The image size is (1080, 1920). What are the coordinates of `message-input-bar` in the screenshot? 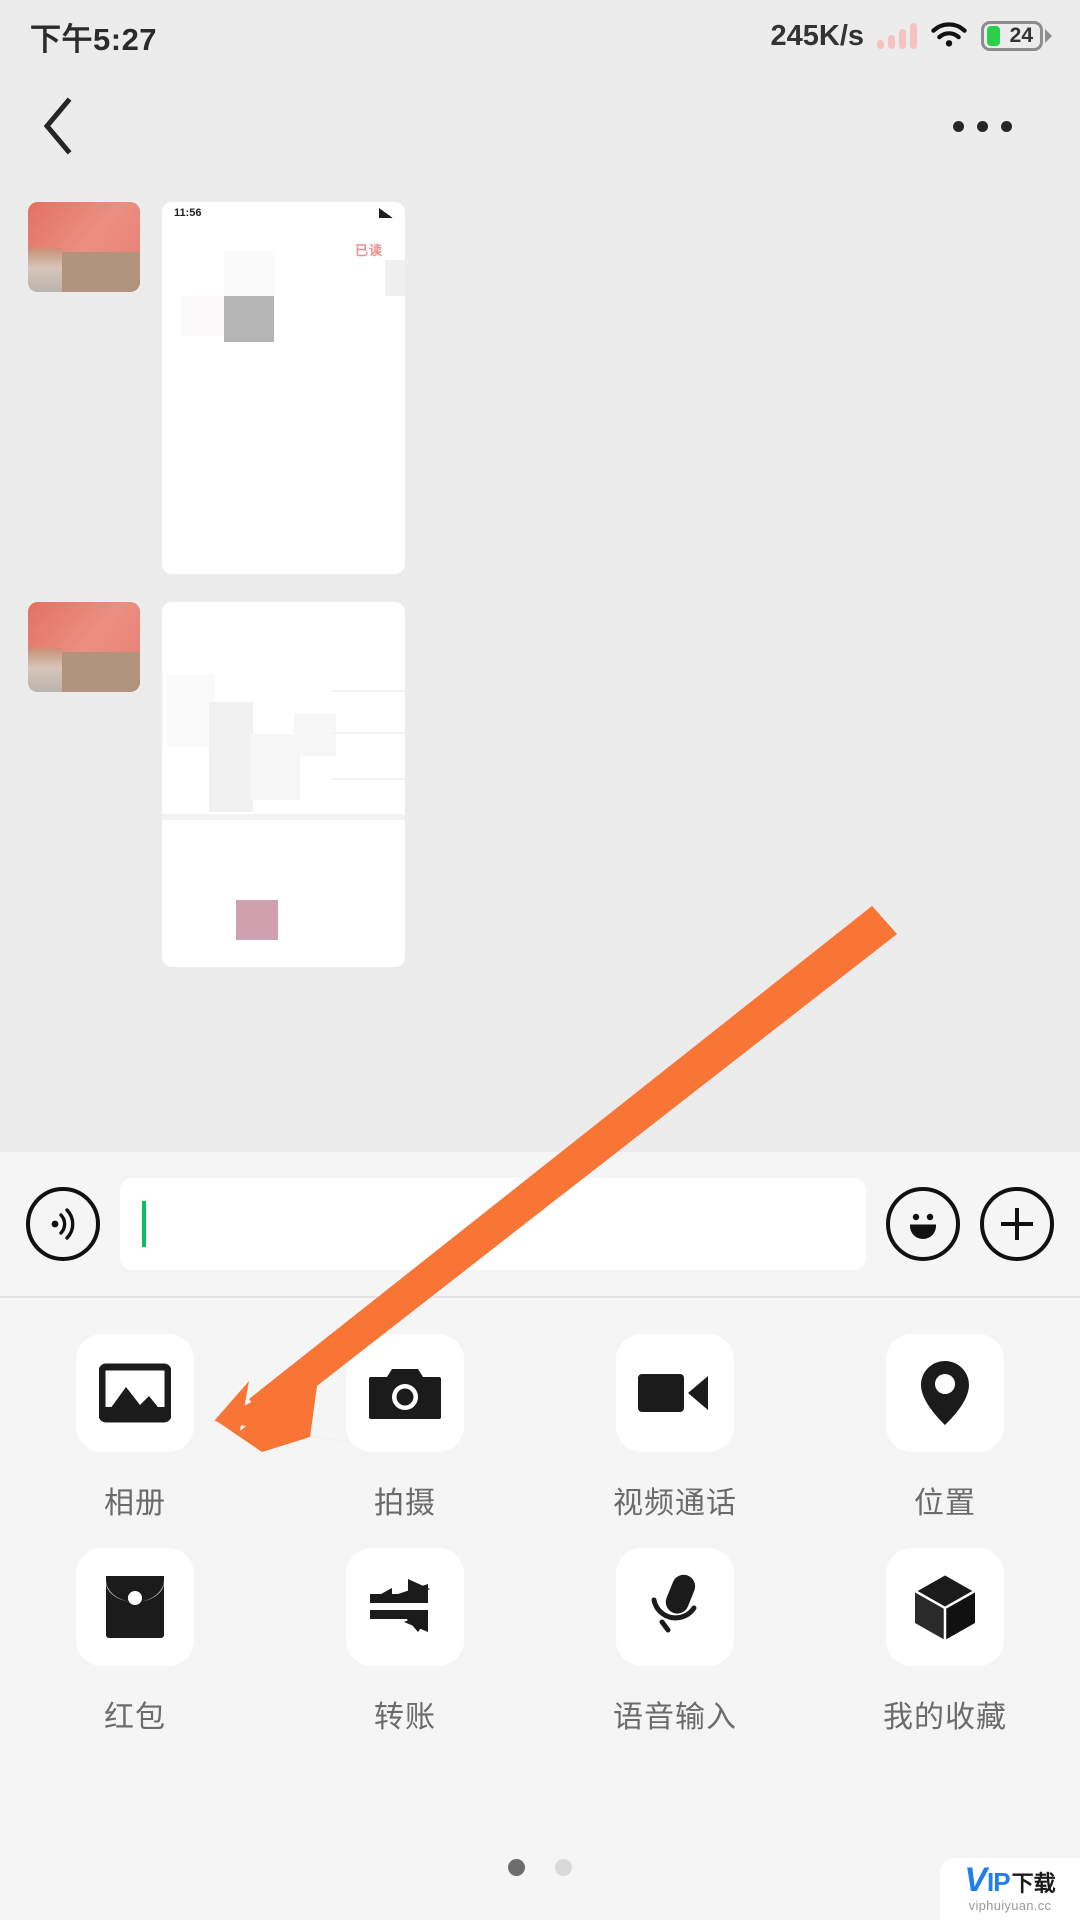 It's located at (540, 1225).